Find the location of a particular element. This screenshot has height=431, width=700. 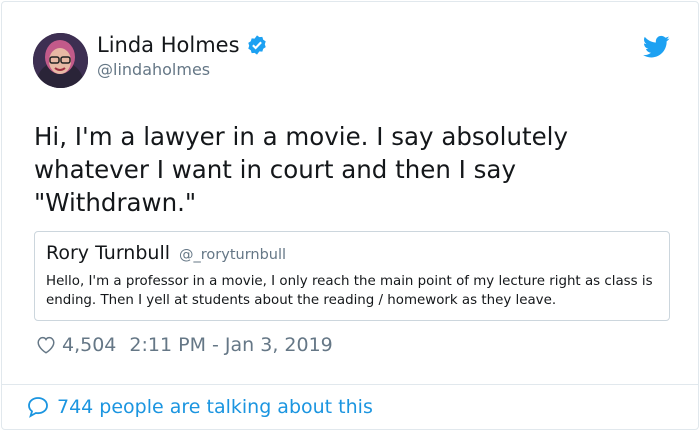

speech-bubble-icon is located at coordinates (38, 407).